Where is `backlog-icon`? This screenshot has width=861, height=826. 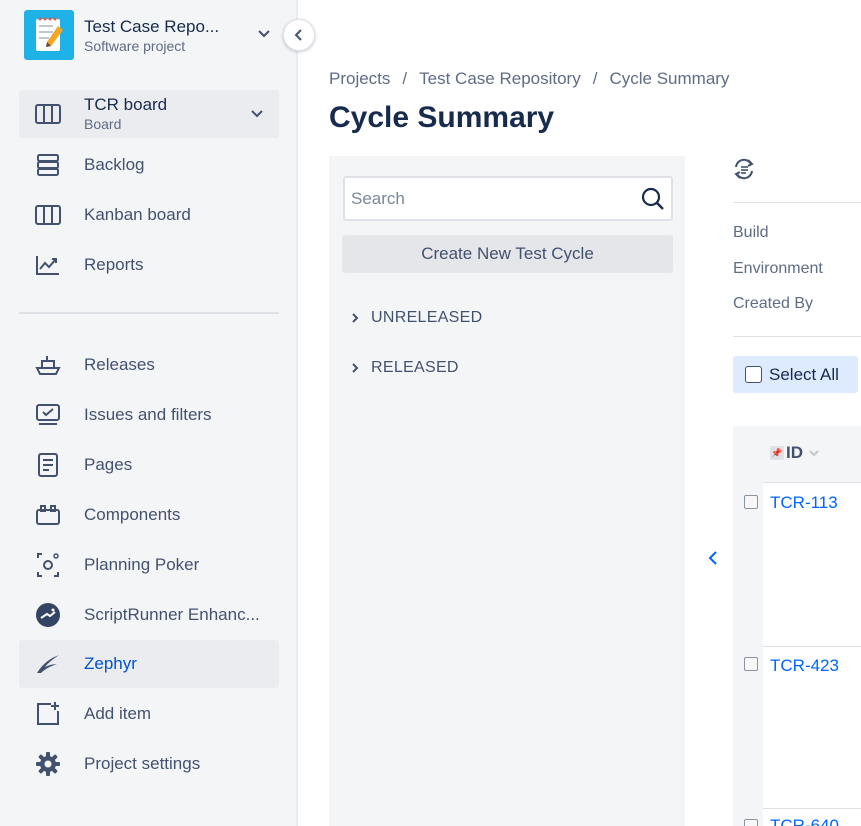
backlog-icon is located at coordinates (48, 165).